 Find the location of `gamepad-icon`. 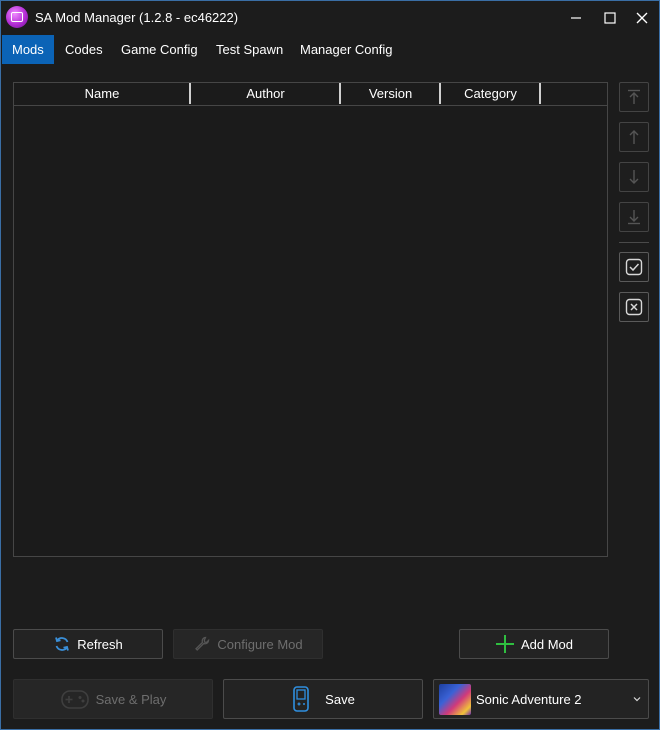

gamepad-icon is located at coordinates (75, 699).